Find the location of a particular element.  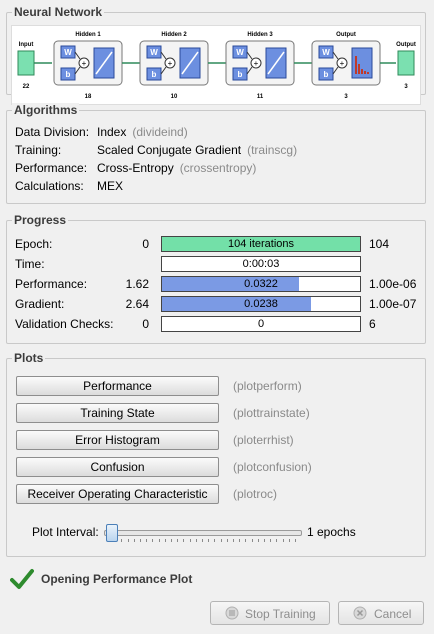

progress-bar-text: 0.0238 is located at coordinates (261, 304).